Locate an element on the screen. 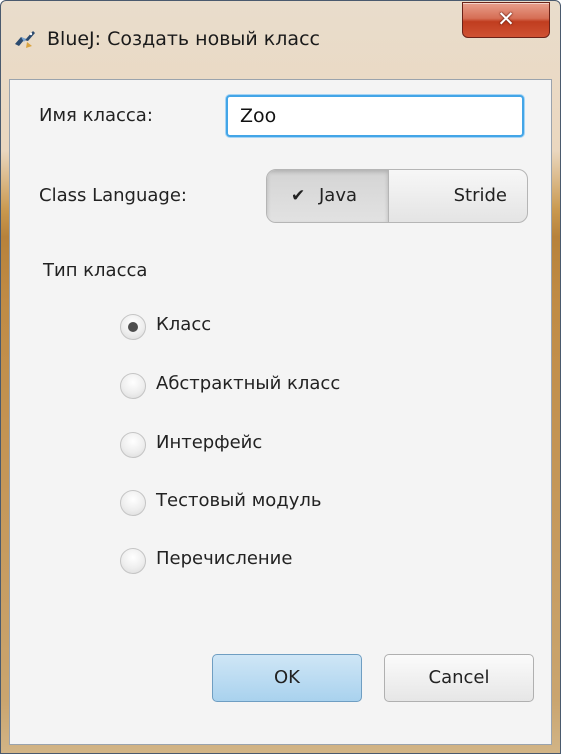  radio-label: Класс is located at coordinates (184, 324).